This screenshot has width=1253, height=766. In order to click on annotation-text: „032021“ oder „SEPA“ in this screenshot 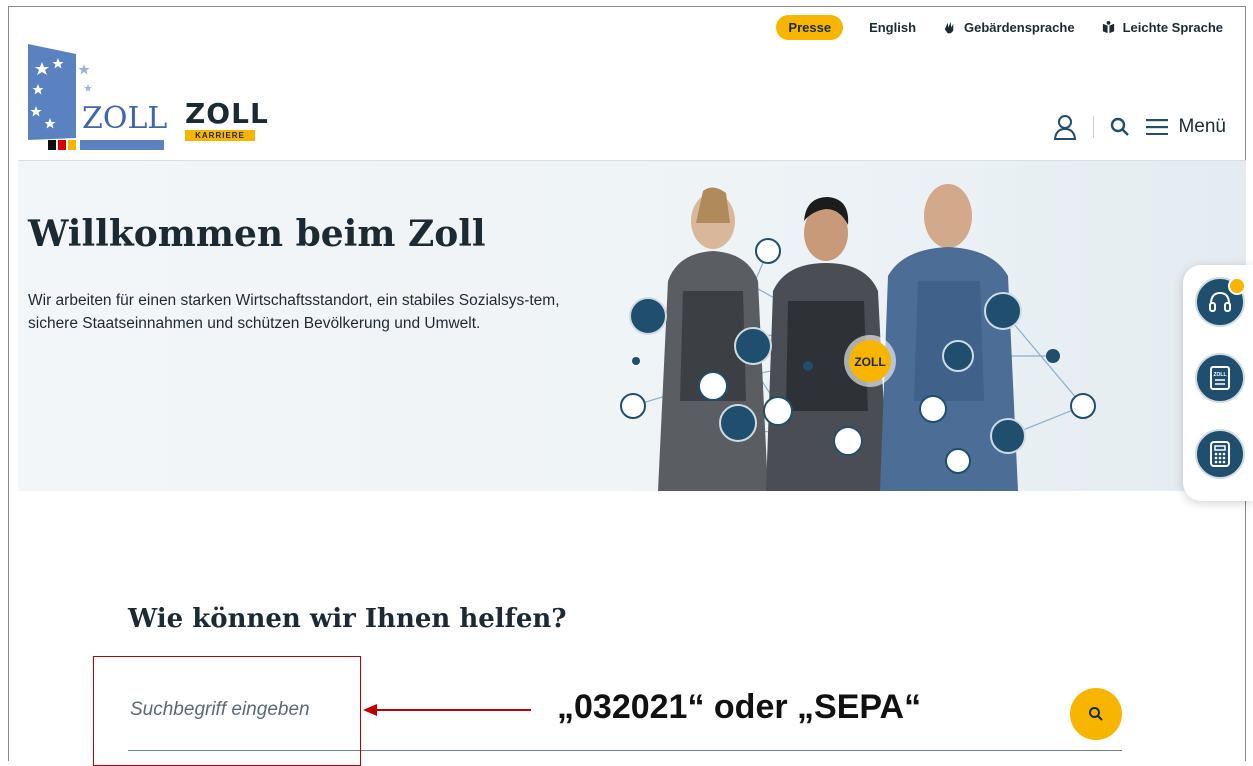, I will do `click(739, 707)`.